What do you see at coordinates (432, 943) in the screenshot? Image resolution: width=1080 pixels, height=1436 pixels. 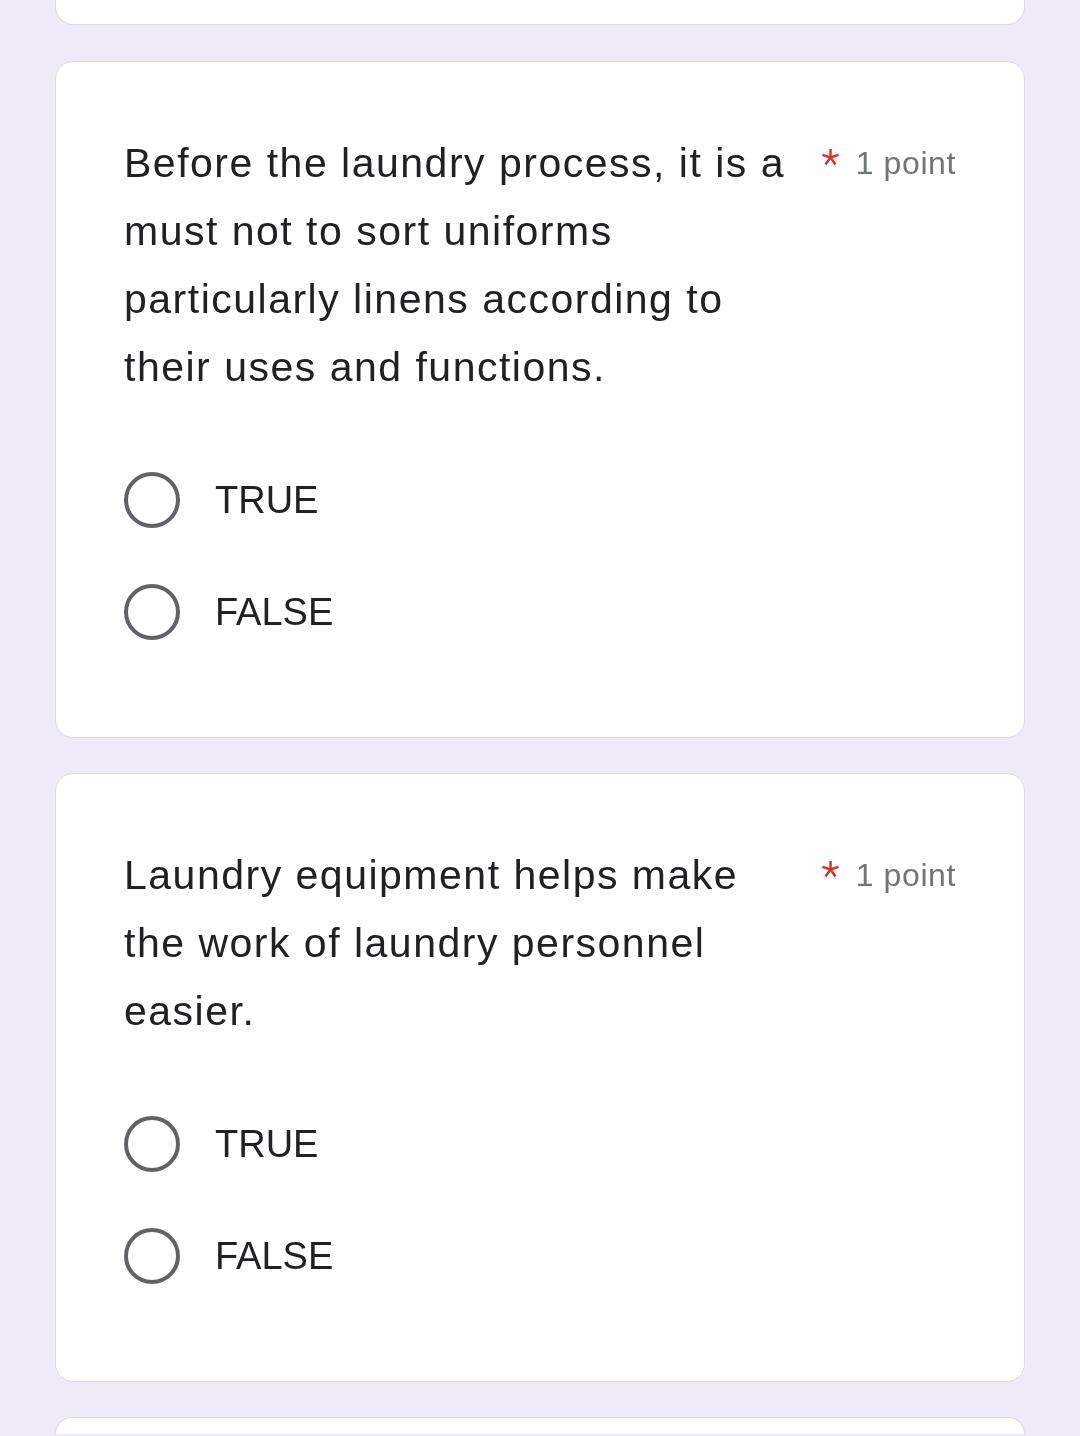 I see `question-text: Laundry equipment helps make the work of laundry personnel easier.` at bounding box center [432, 943].